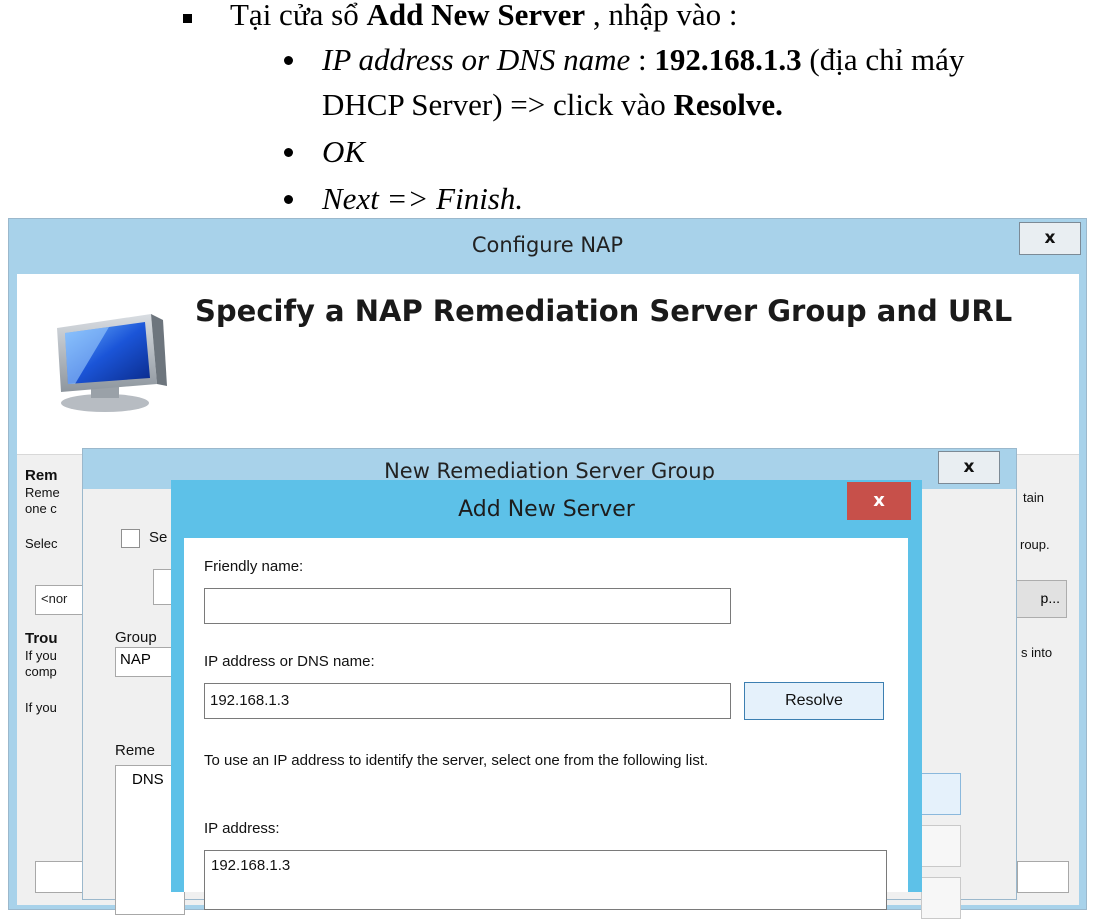 This screenshot has height=919, width=1101. I want to click on add-button-edge, so click(941, 794).